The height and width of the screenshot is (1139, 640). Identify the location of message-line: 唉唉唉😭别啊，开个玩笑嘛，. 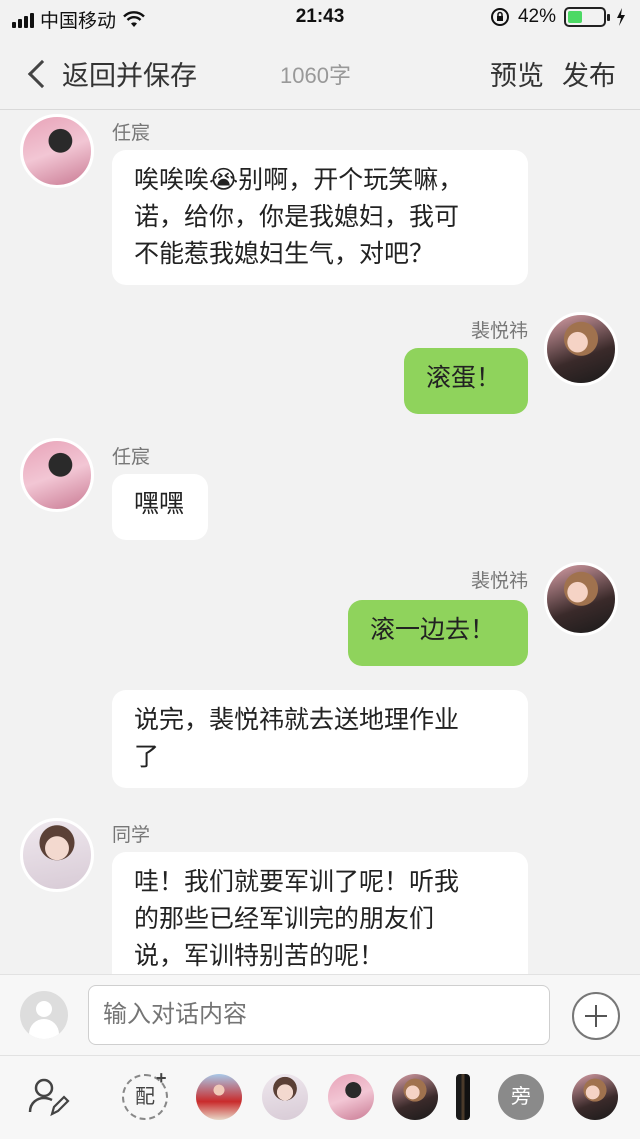
(299, 180).